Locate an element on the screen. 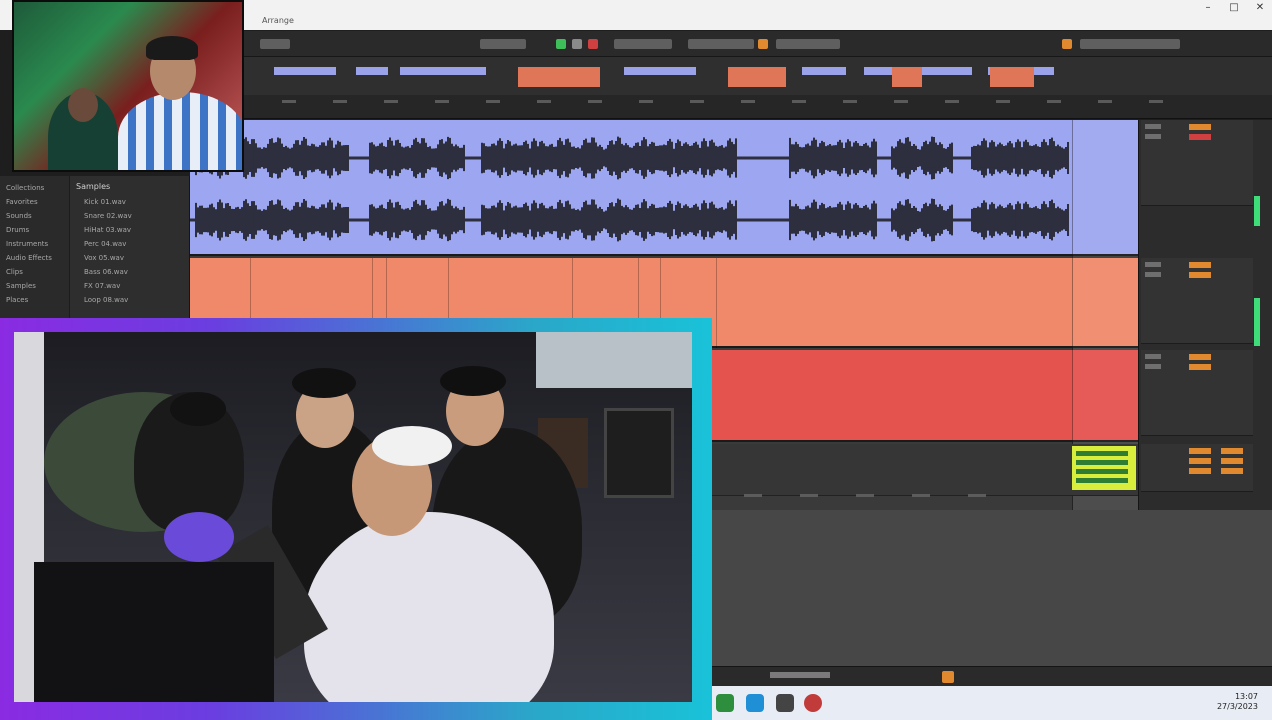  webcam-overlay-small is located at coordinates (128, 86).